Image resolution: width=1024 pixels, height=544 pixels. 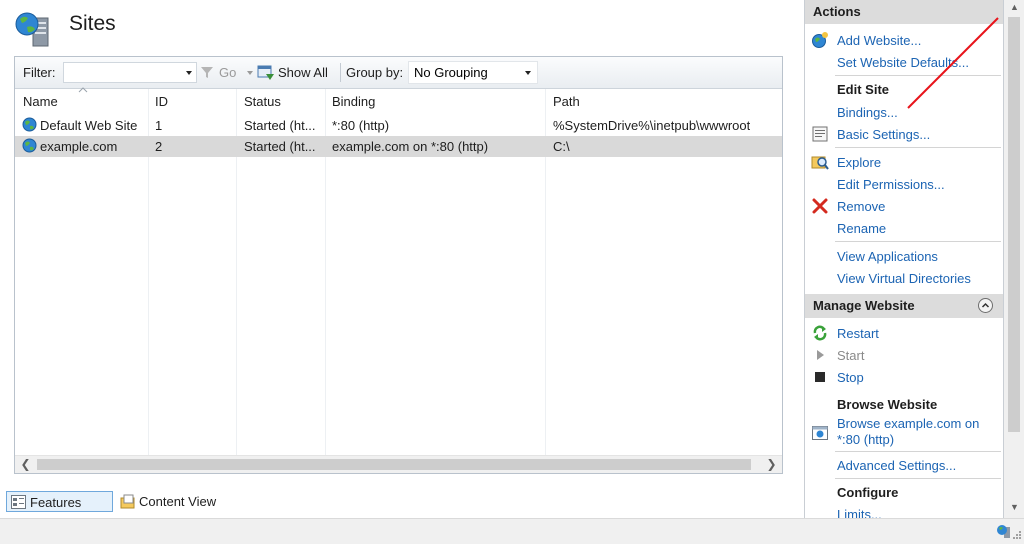 What do you see at coordinates (161, 101) in the screenshot?
I see `column-header-id: ID` at bounding box center [161, 101].